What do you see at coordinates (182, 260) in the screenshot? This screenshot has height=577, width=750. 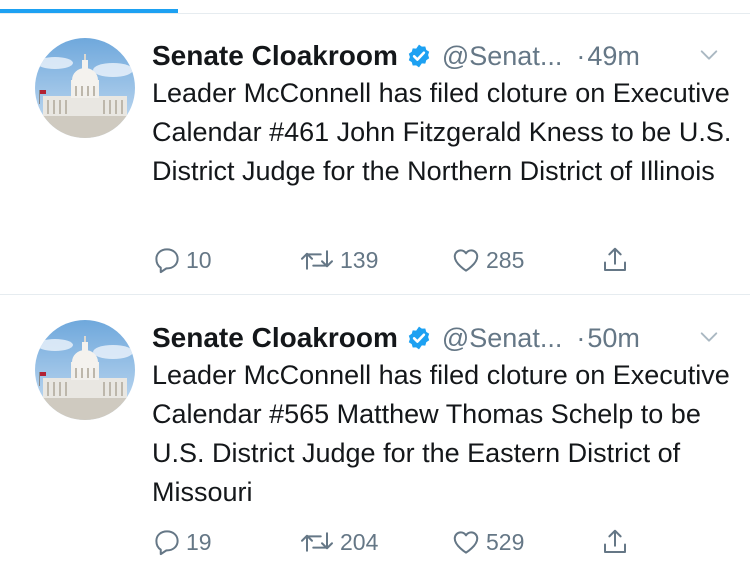 I see `reply-button: 10` at bounding box center [182, 260].